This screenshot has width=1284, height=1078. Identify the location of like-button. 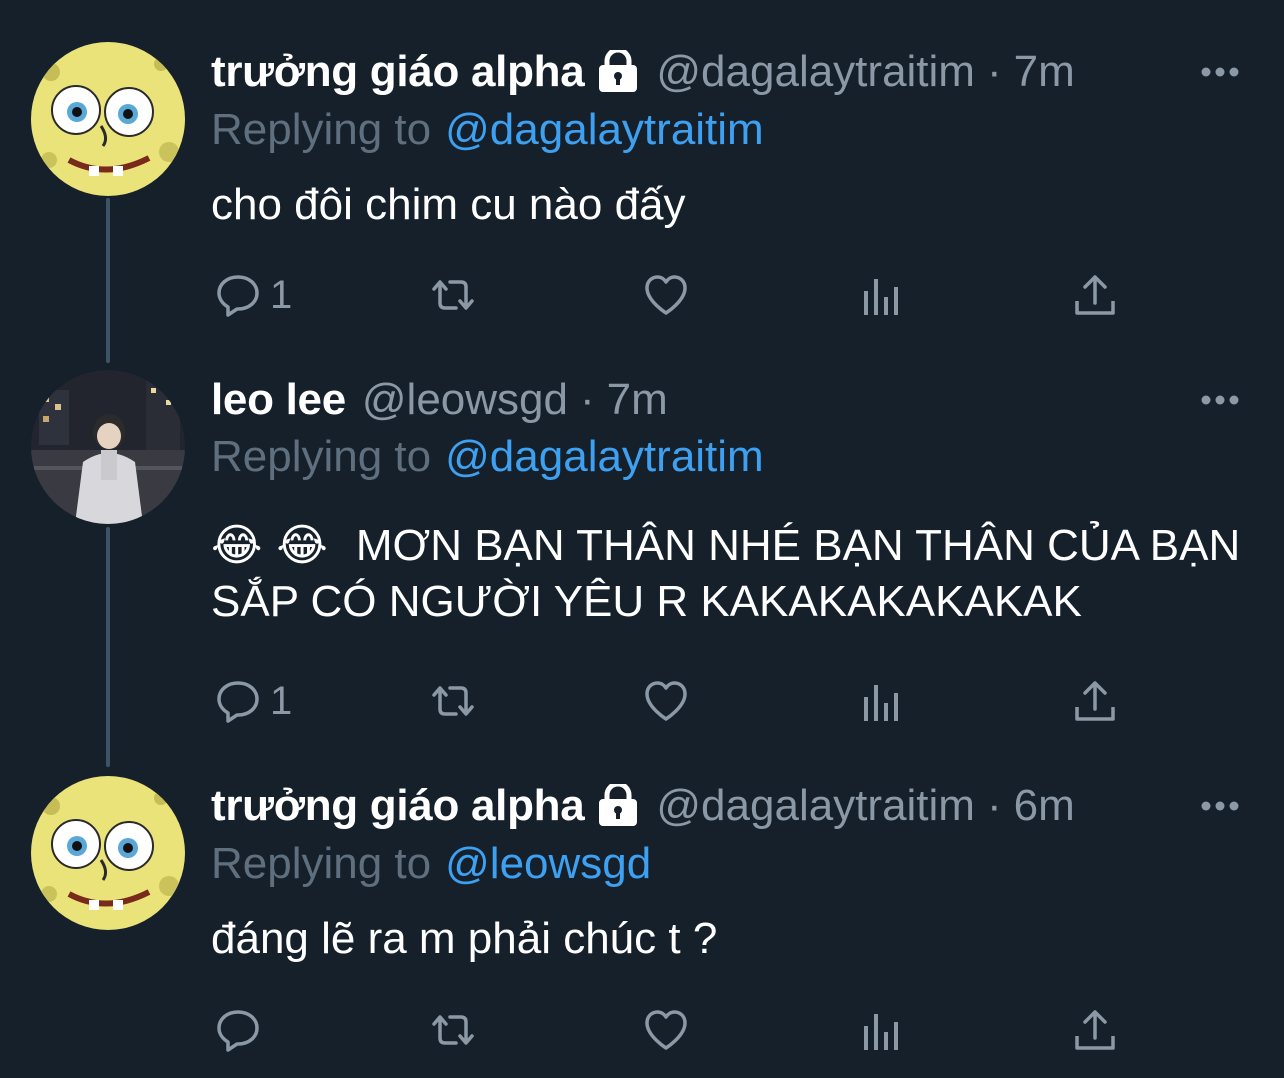
(666, 1030).